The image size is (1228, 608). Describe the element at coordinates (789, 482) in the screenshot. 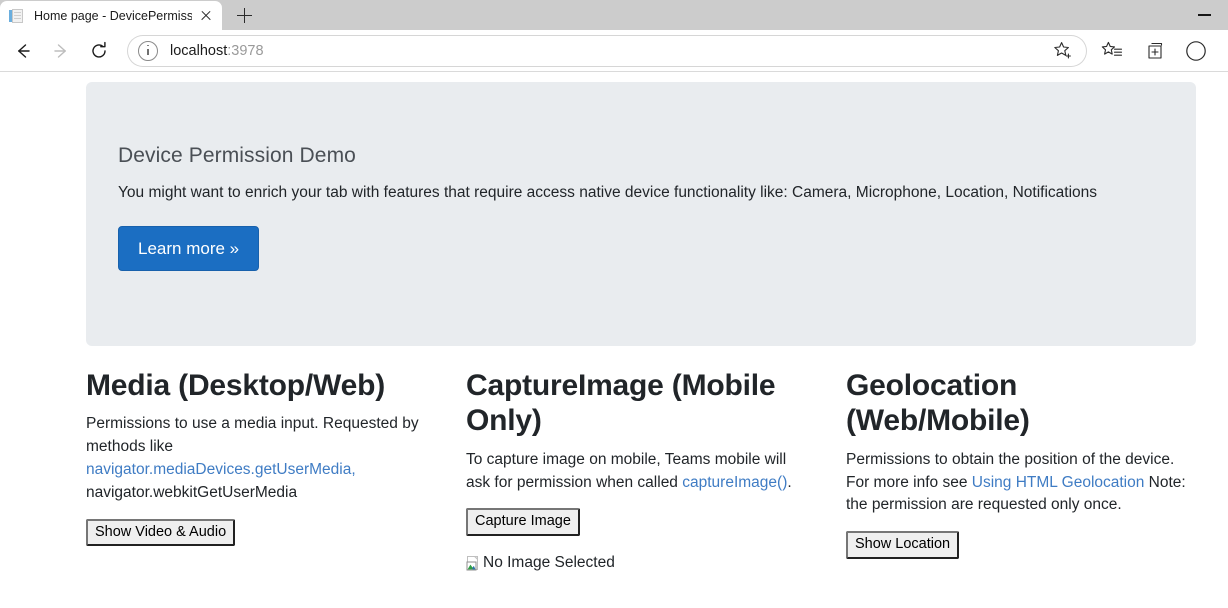

I see `text-after-link: .` at that location.